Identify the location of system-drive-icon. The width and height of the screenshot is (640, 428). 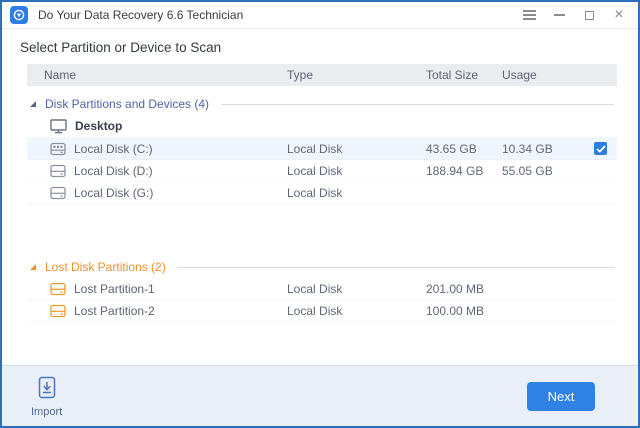
(58, 149).